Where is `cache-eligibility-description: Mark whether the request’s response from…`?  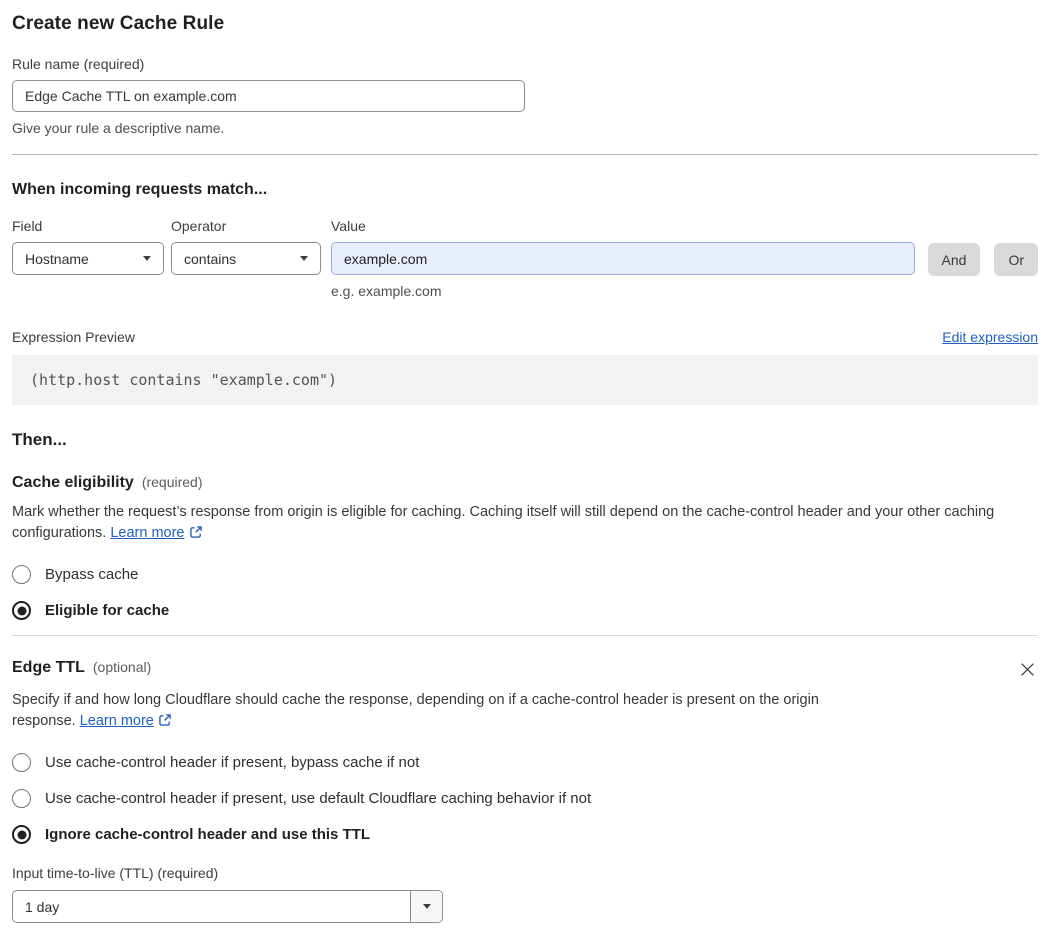
cache-eligibility-description: Mark whether the request’s response from… is located at coordinates (518, 524).